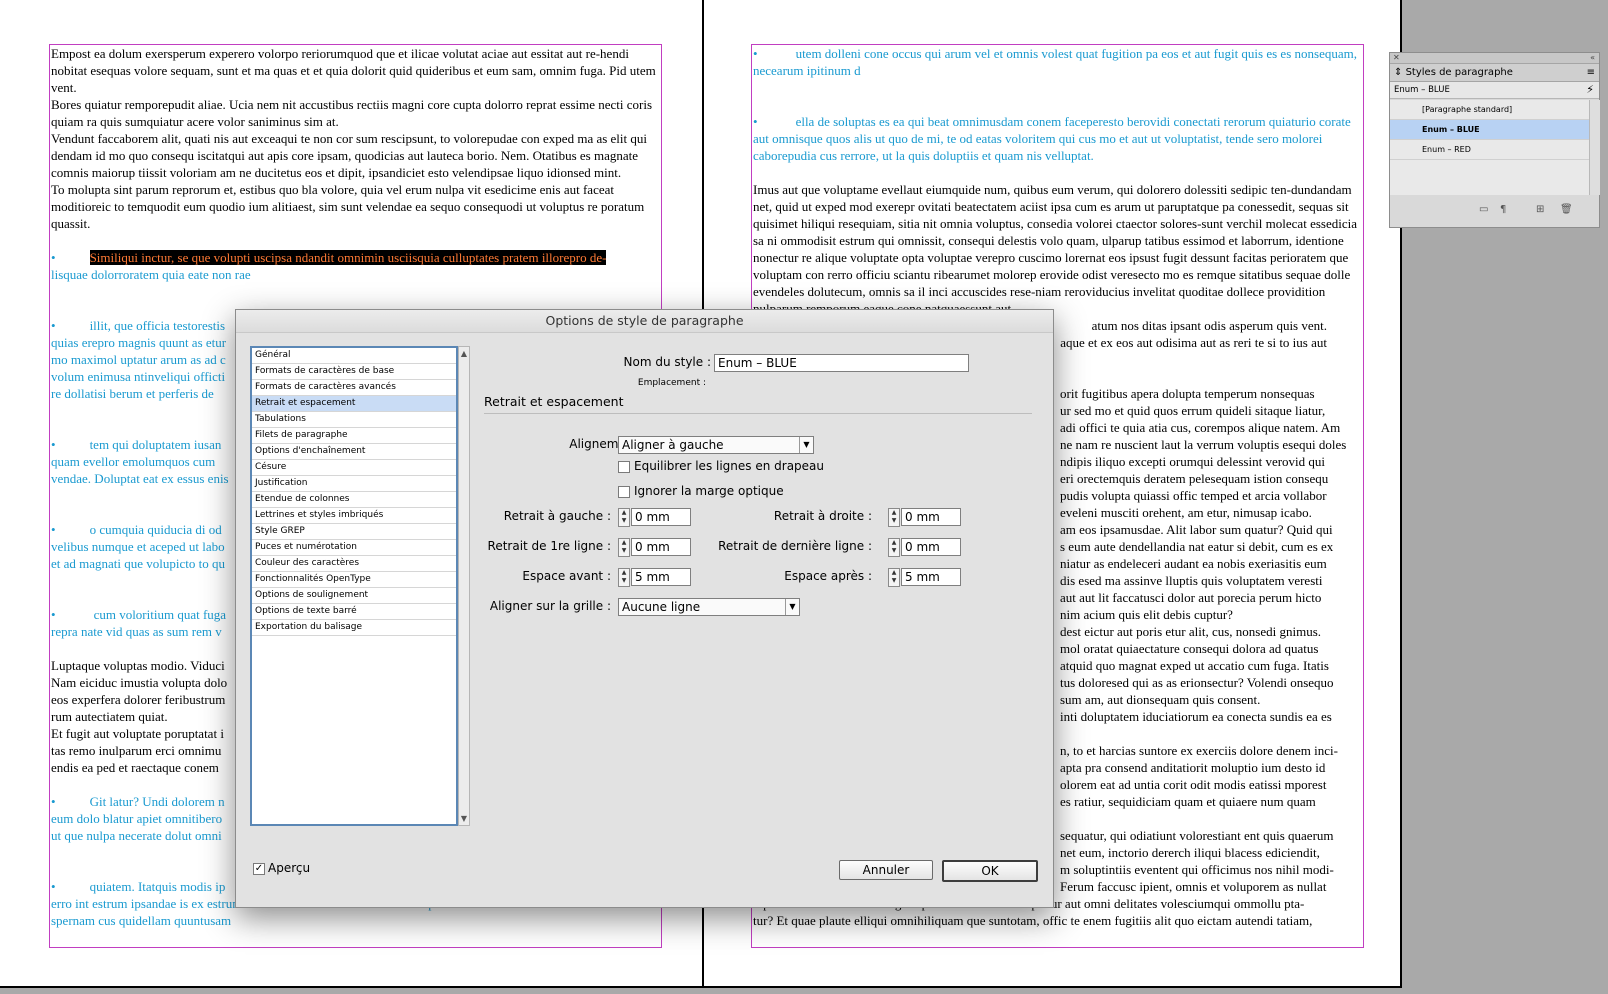  I want to click on style-list-item: Enum – RED, so click(1489, 150).